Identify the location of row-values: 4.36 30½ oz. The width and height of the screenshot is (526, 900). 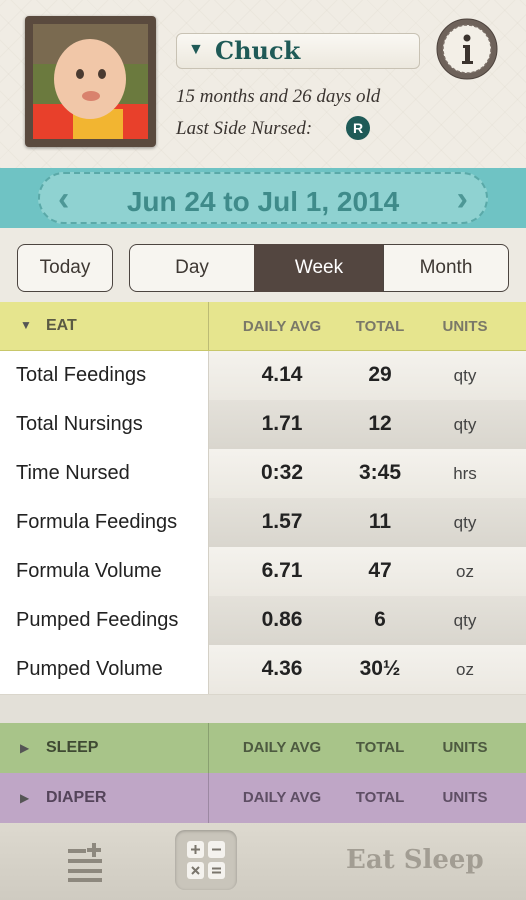
(367, 669).